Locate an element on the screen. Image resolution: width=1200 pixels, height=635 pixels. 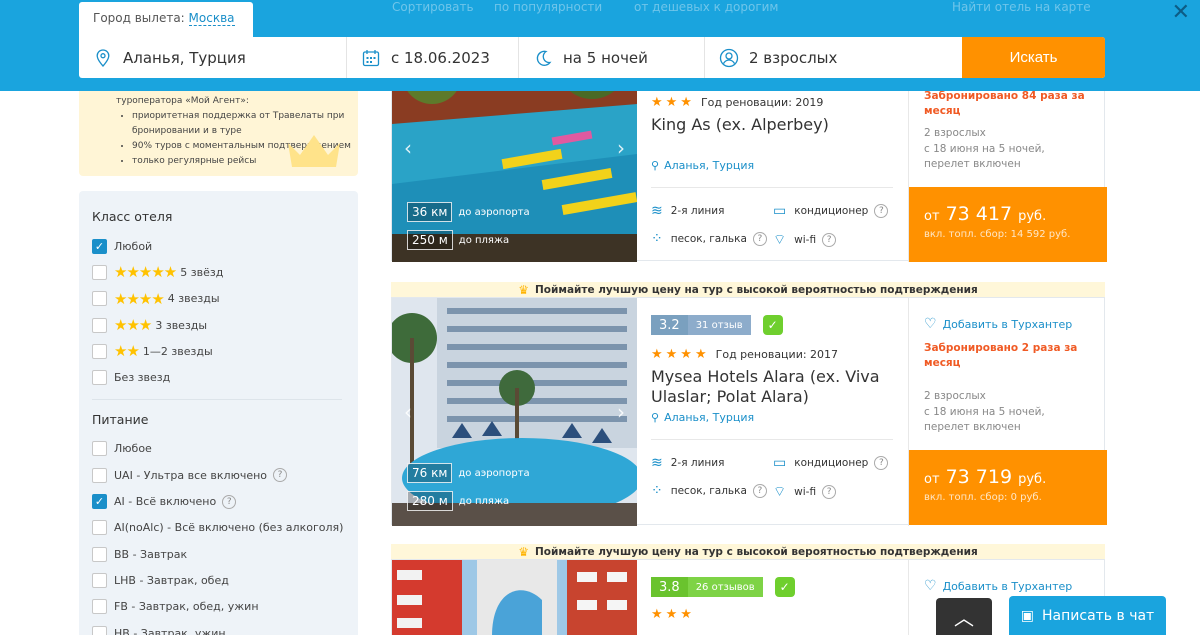
chat-button: ▣ Написать в чат is located at coordinates (1087, 615).